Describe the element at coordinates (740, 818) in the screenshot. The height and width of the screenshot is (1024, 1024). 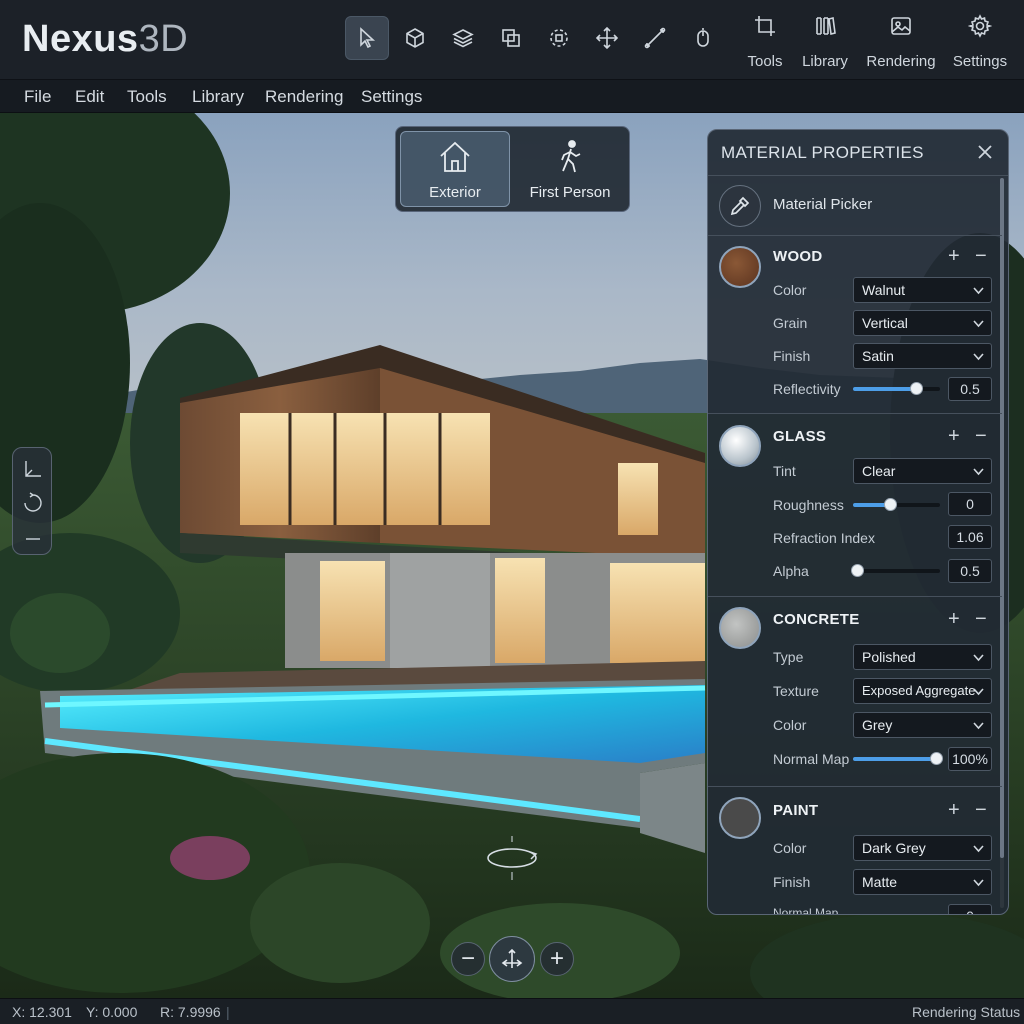
I see `paint-swatch` at that location.